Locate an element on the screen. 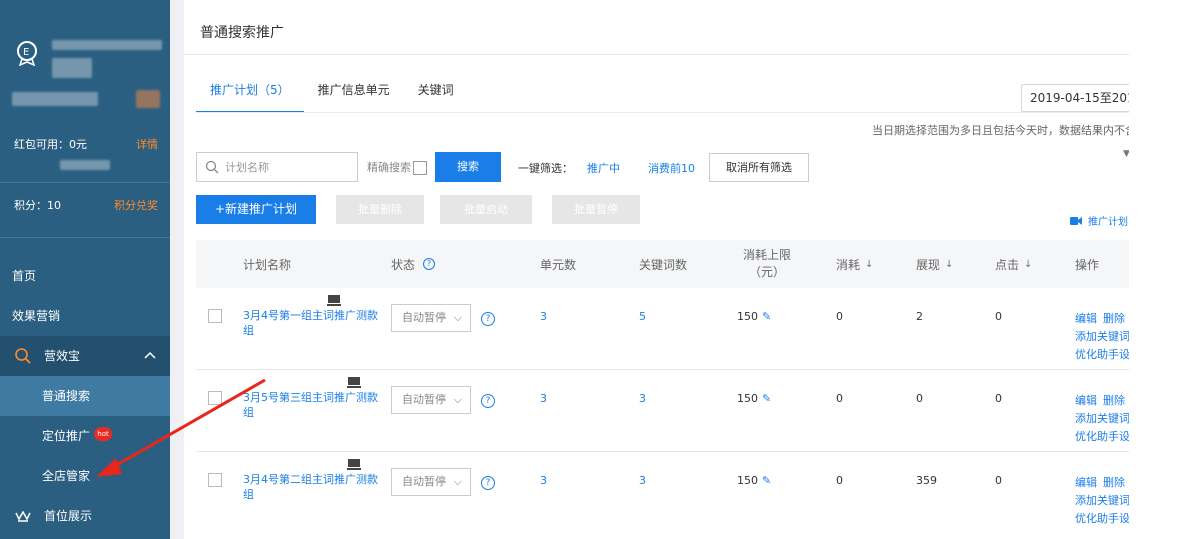 This screenshot has width=1200, height=539. limit-value: 150 is located at coordinates (747, 480).